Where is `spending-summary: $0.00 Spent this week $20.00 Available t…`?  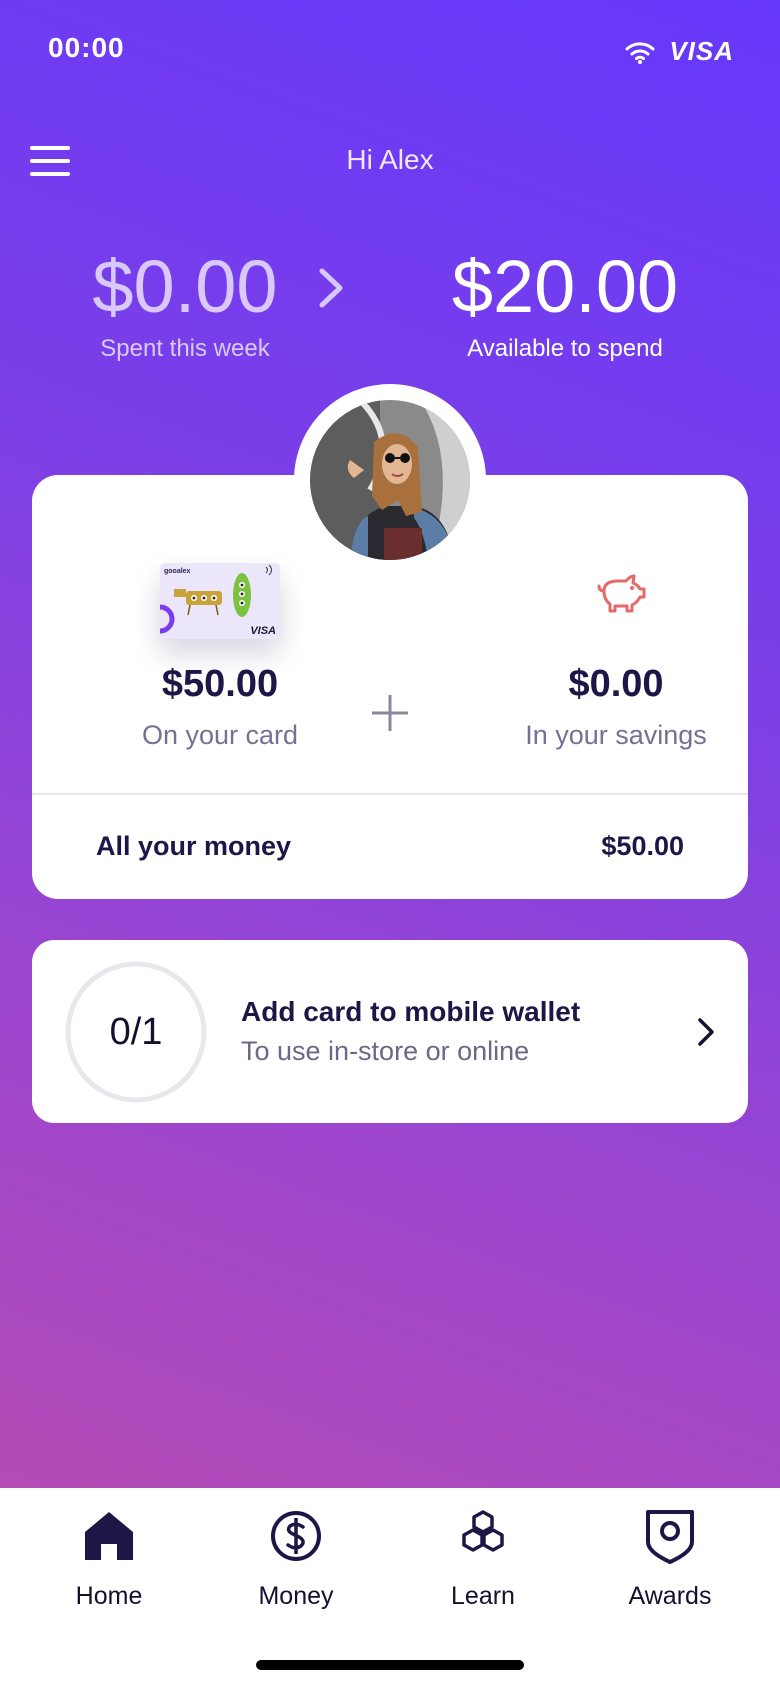 spending-summary: $0.00 Spent this week $20.00 Available t… is located at coordinates (390, 310).